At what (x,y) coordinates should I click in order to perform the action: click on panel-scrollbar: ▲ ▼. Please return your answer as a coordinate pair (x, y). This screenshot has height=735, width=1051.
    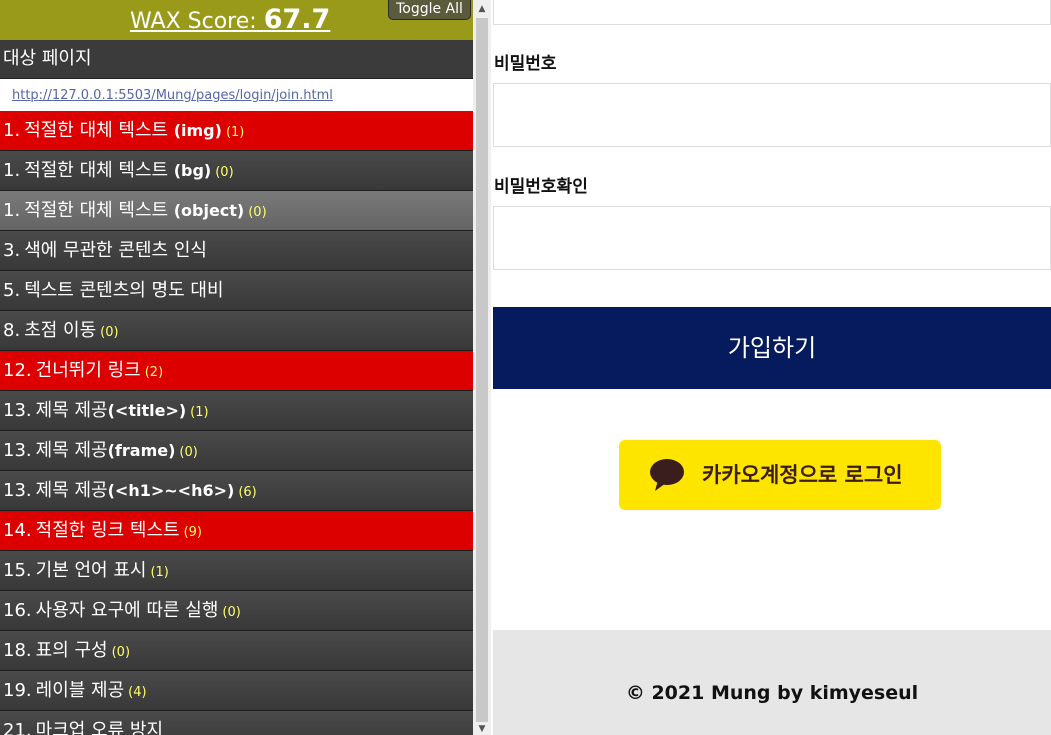
    Looking at the image, I should click on (482, 367).